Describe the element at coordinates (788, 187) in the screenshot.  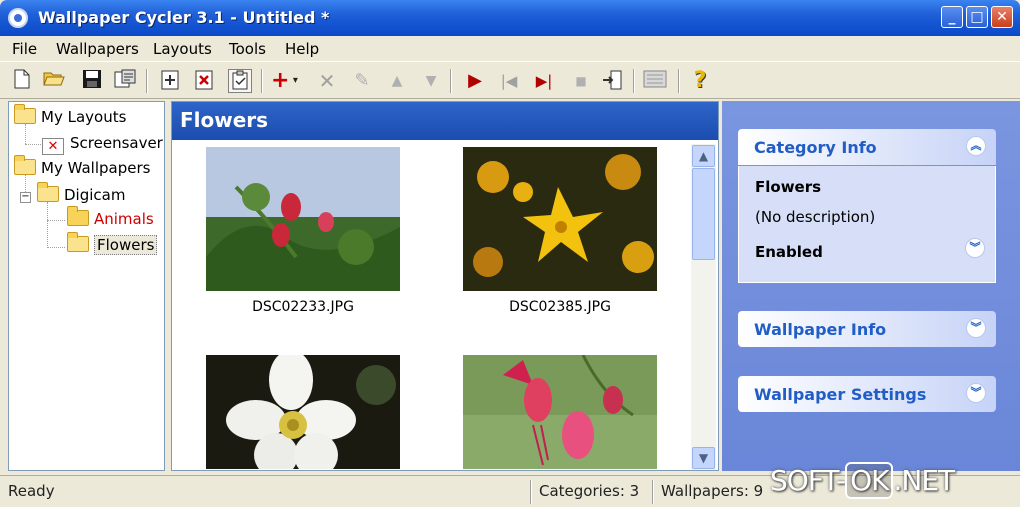
I see `category-name: Flowers` at that location.